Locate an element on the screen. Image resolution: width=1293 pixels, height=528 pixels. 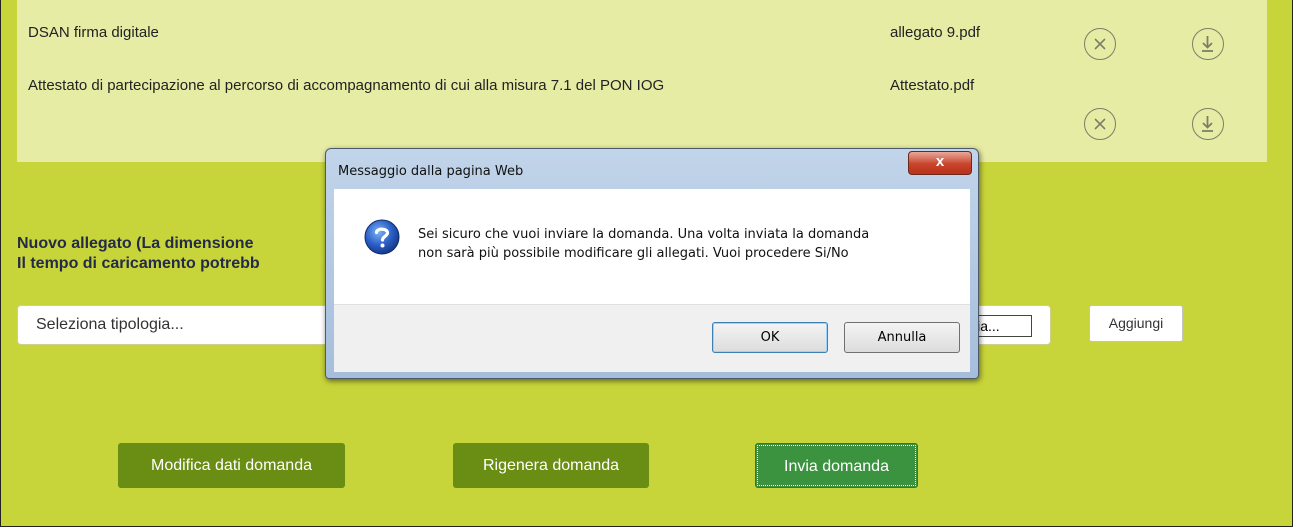
attachment-file-name: Attestato.pdf is located at coordinates (932, 85).